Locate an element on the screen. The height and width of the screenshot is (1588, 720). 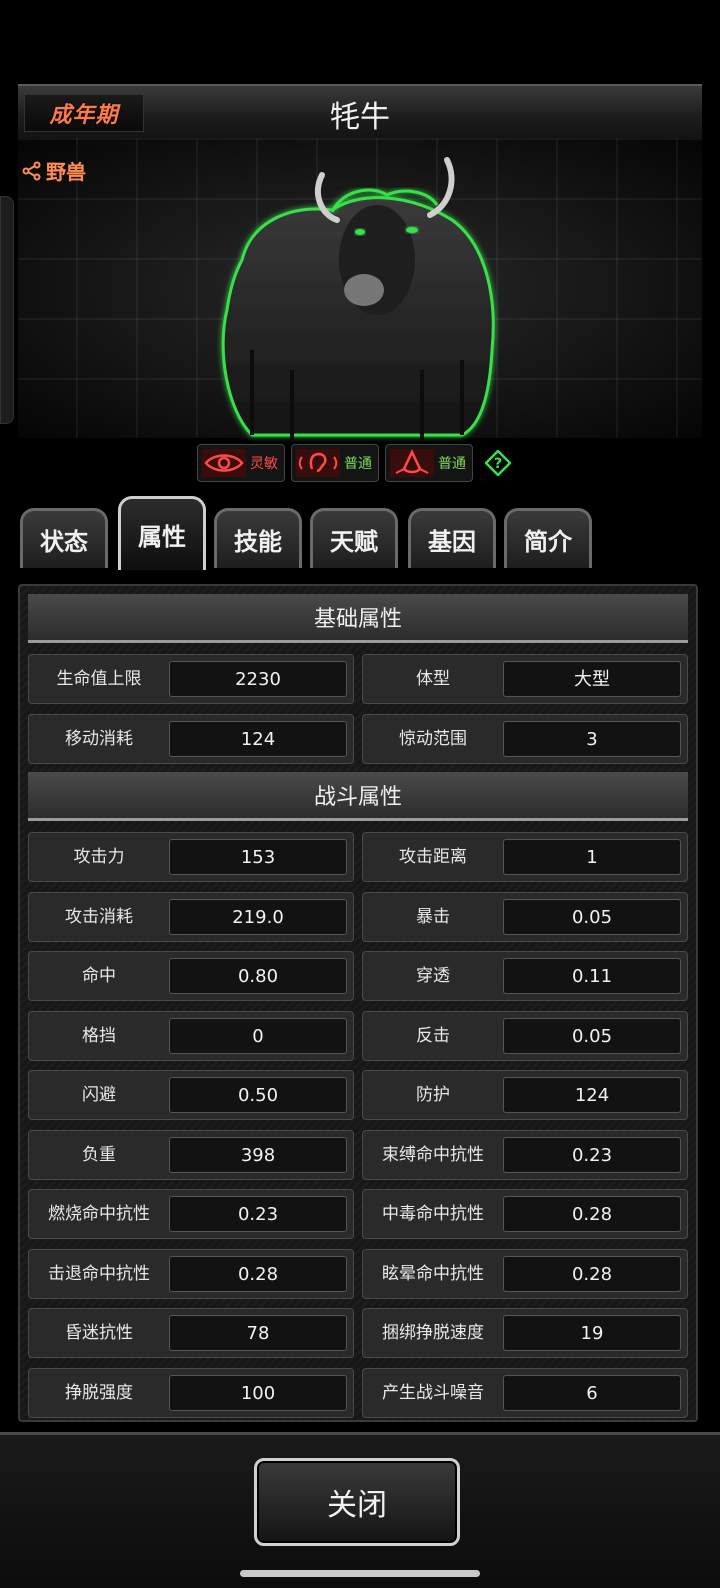
attribute-label: 挣脱强度 is located at coordinates (99, 1392).